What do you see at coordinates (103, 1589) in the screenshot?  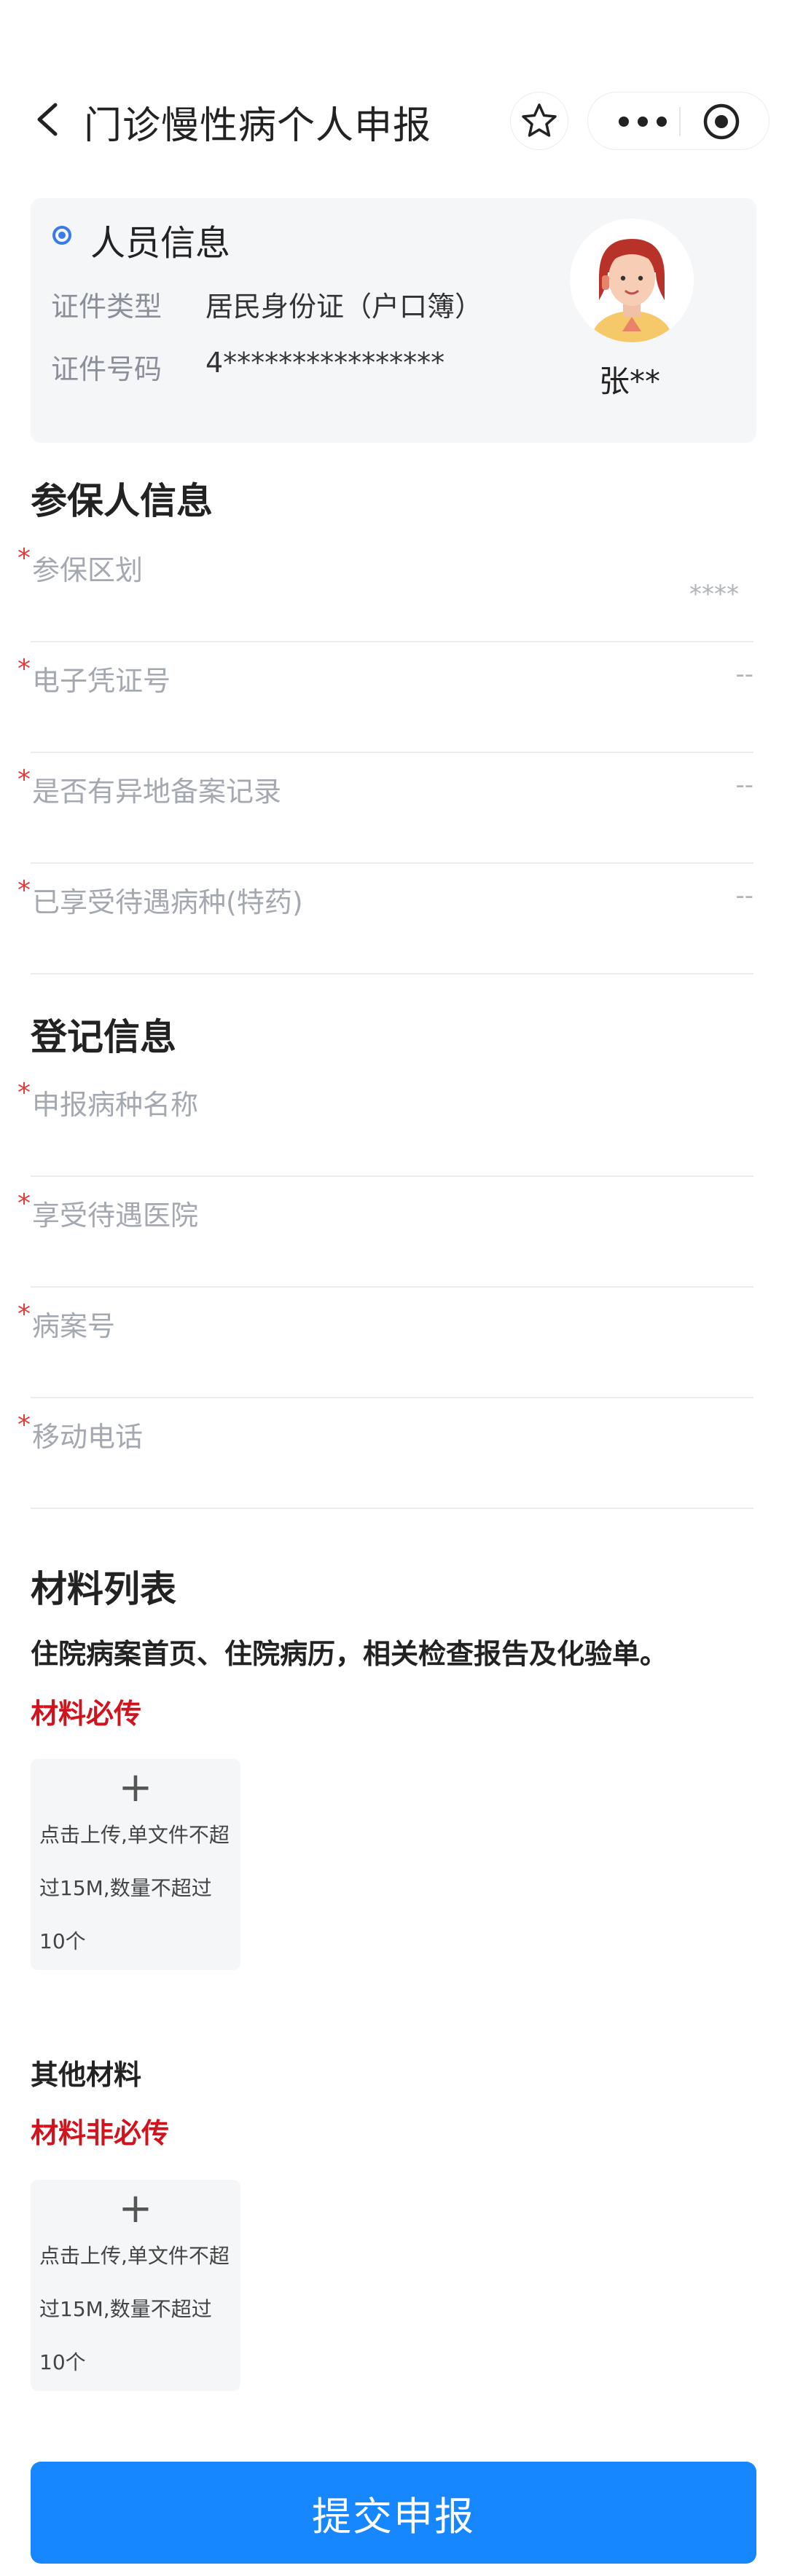 I see `materials-section-title: 材料列表` at bounding box center [103, 1589].